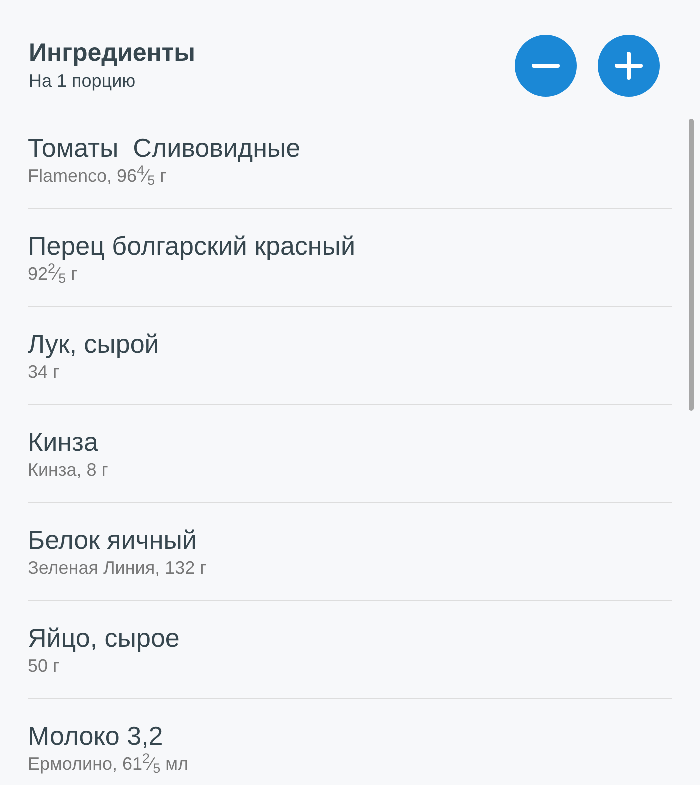 This screenshot has height=785, width=700. I want to click on minus-icon, so click(546, 66).